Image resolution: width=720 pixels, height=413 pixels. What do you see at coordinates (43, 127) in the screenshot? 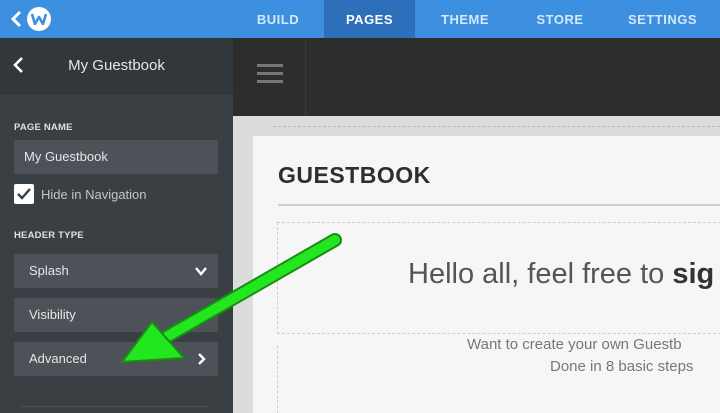
I see `page-name-label: PAGE NAME` at bounding box center [43, 127].